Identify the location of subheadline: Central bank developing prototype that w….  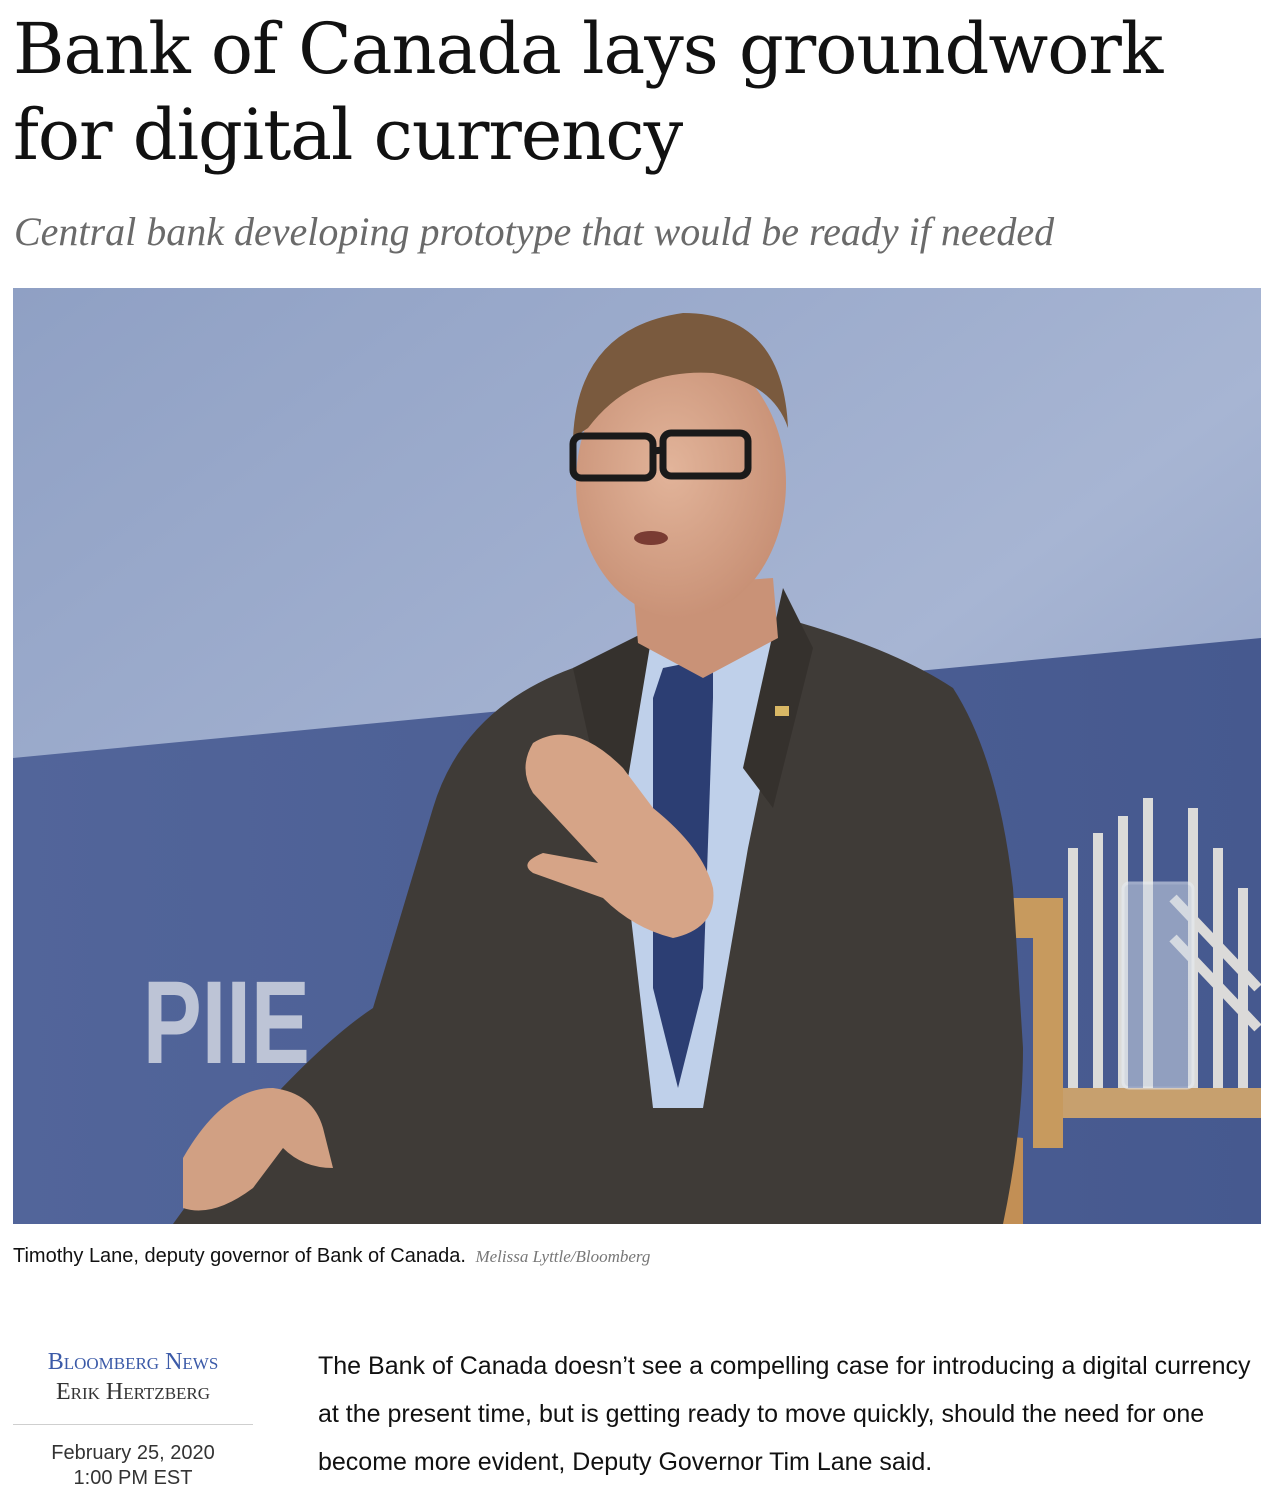
(534, 231).